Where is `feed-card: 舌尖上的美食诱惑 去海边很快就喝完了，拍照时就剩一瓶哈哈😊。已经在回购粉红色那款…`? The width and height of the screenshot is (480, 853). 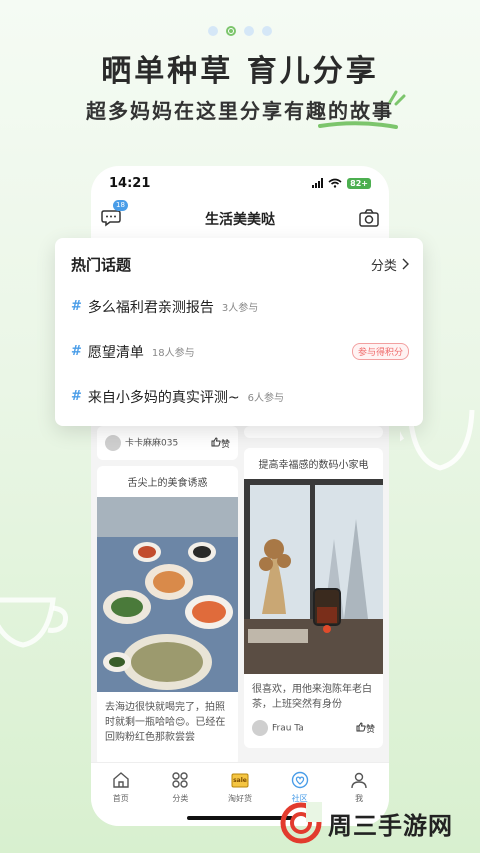
feed-card: 舌尖上的美食诱惑 去海边很快就喝完了，拍照时就剩一瓶哈哈😊。已经在回购粉红色那款… is located at coordinates (167, 616).